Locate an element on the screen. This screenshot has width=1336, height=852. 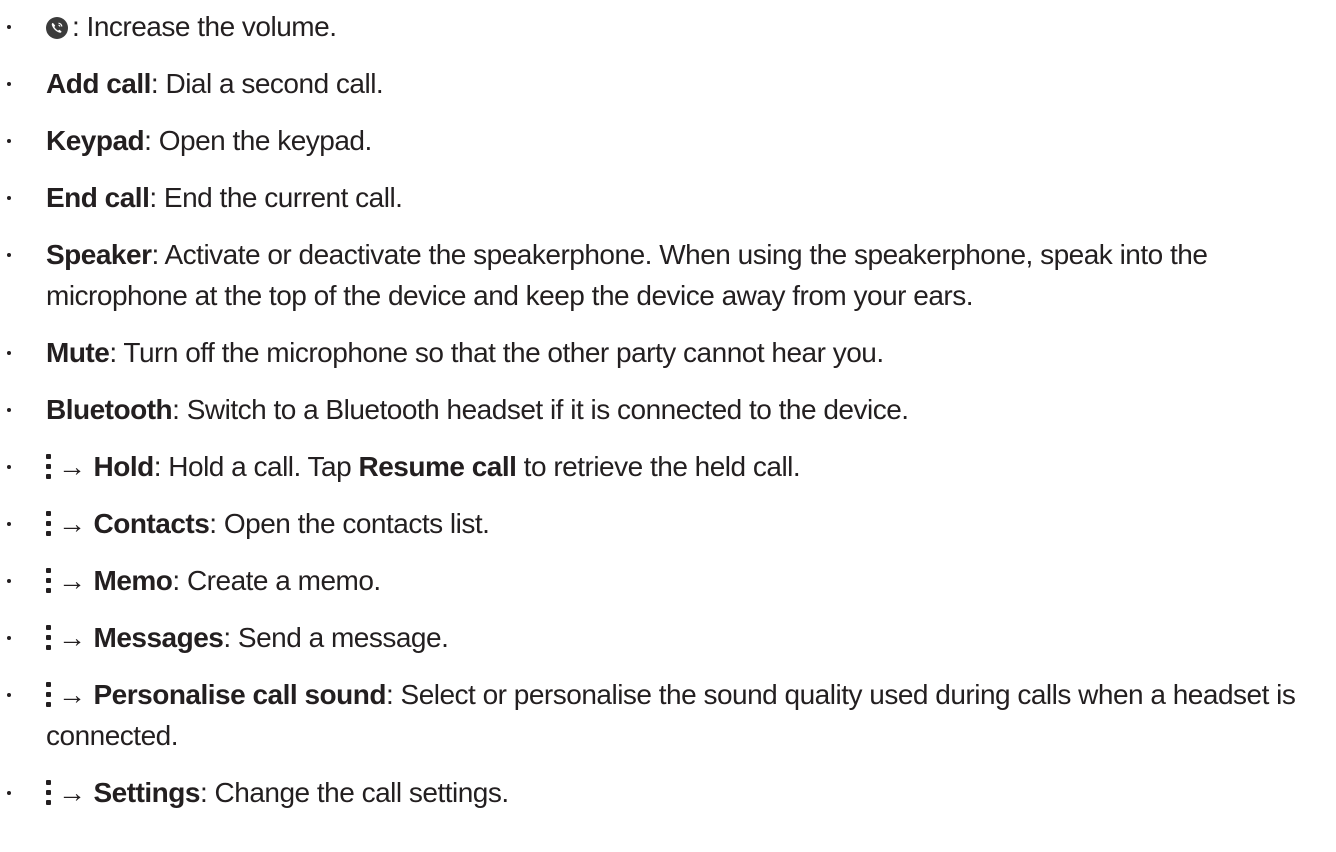
item-text: : Send a message. is located at coordinates (336, 637).